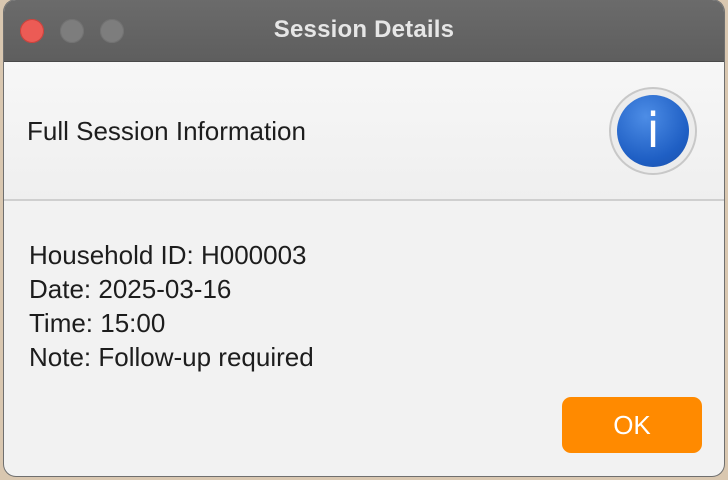 Image resolution: width=728 pixels, height=480 pixels. What do you see at coordinates (632, 425) in the screenshot?
I see `ok-button: OK` at bounding box center [632, 425].